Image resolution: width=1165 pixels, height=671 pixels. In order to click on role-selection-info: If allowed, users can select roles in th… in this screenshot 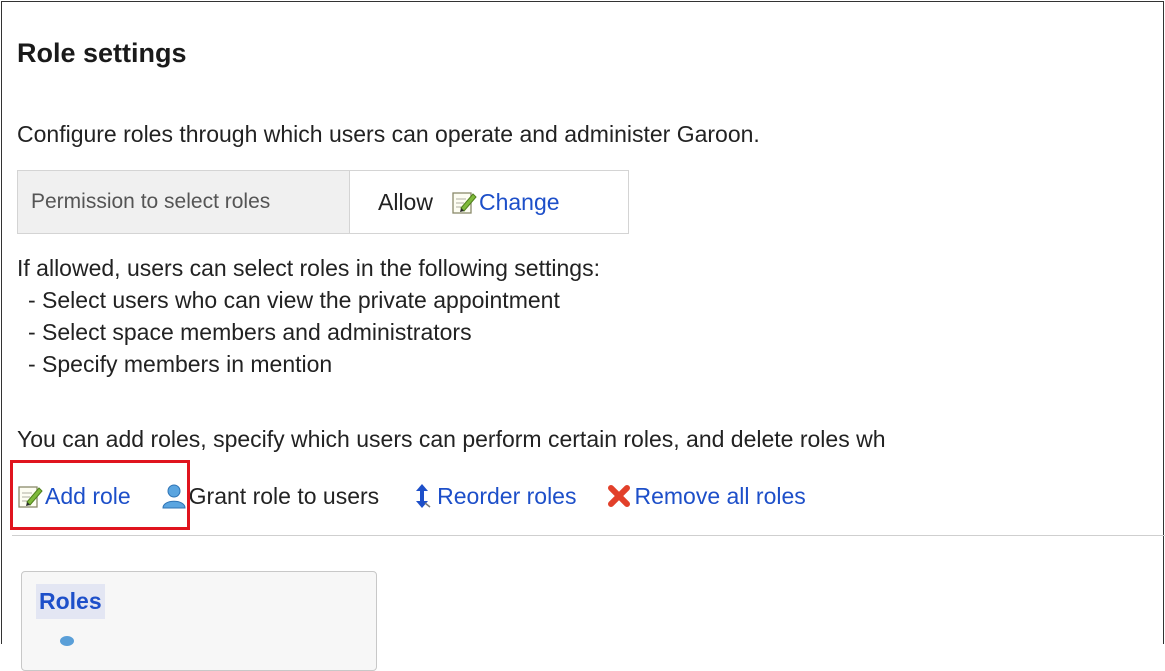, I will do `click(308, 316)`.